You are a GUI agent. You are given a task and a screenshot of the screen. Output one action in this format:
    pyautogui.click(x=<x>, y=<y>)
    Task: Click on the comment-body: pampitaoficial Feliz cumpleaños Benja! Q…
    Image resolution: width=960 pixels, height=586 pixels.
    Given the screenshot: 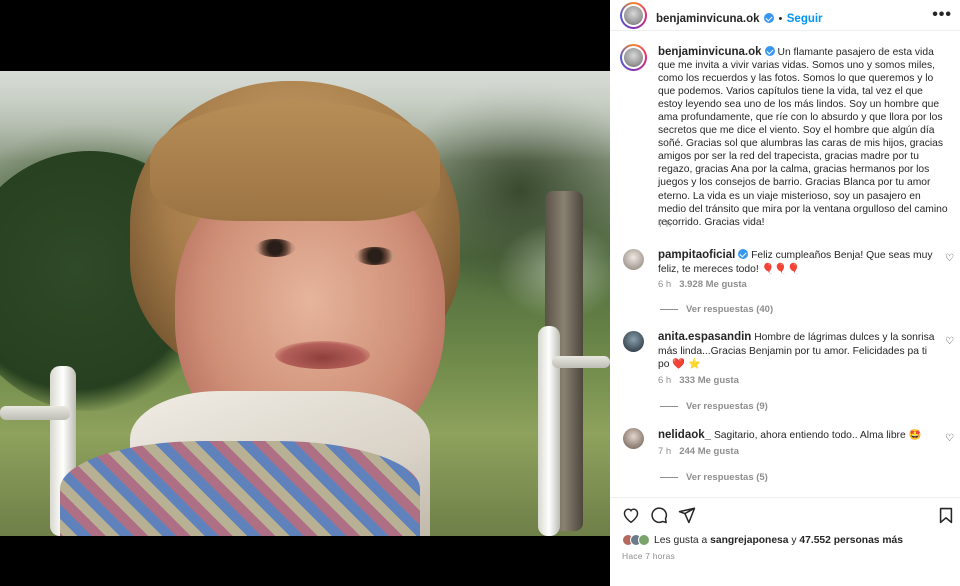 What is the action you would take?
    pyautogui.click(x=798, y=262)
    